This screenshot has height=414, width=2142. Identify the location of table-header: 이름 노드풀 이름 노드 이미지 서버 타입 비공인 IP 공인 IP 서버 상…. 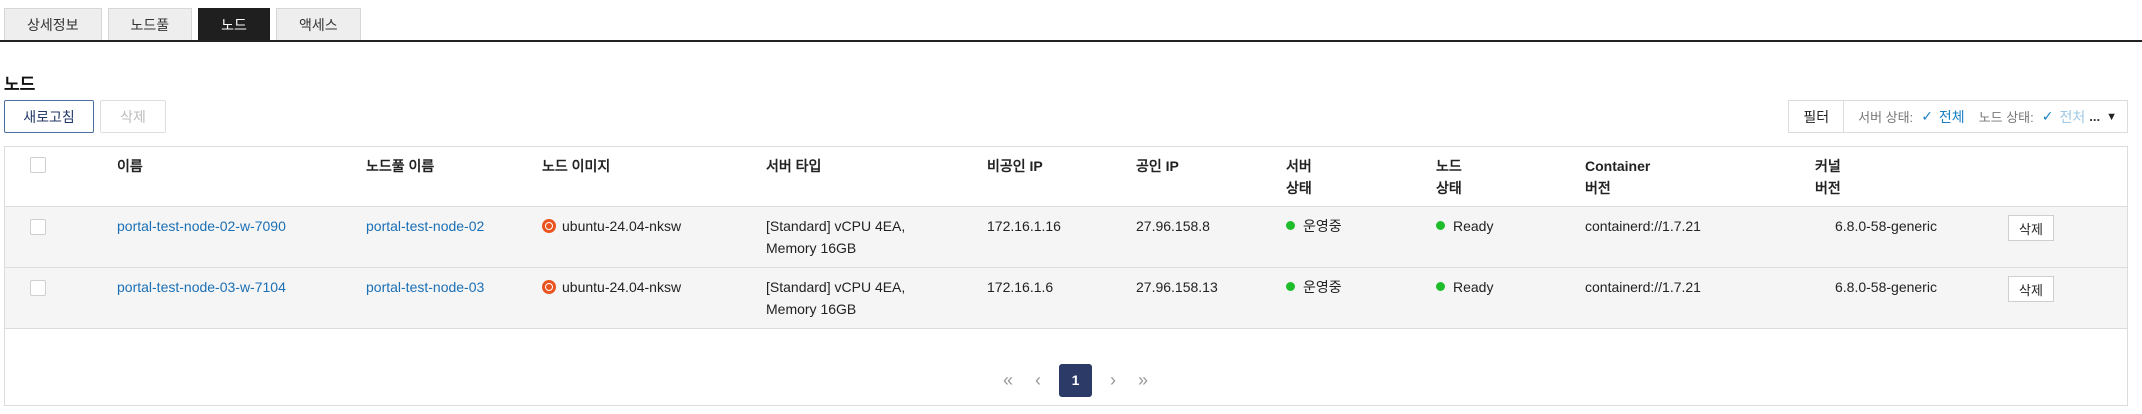
(1066, 177).